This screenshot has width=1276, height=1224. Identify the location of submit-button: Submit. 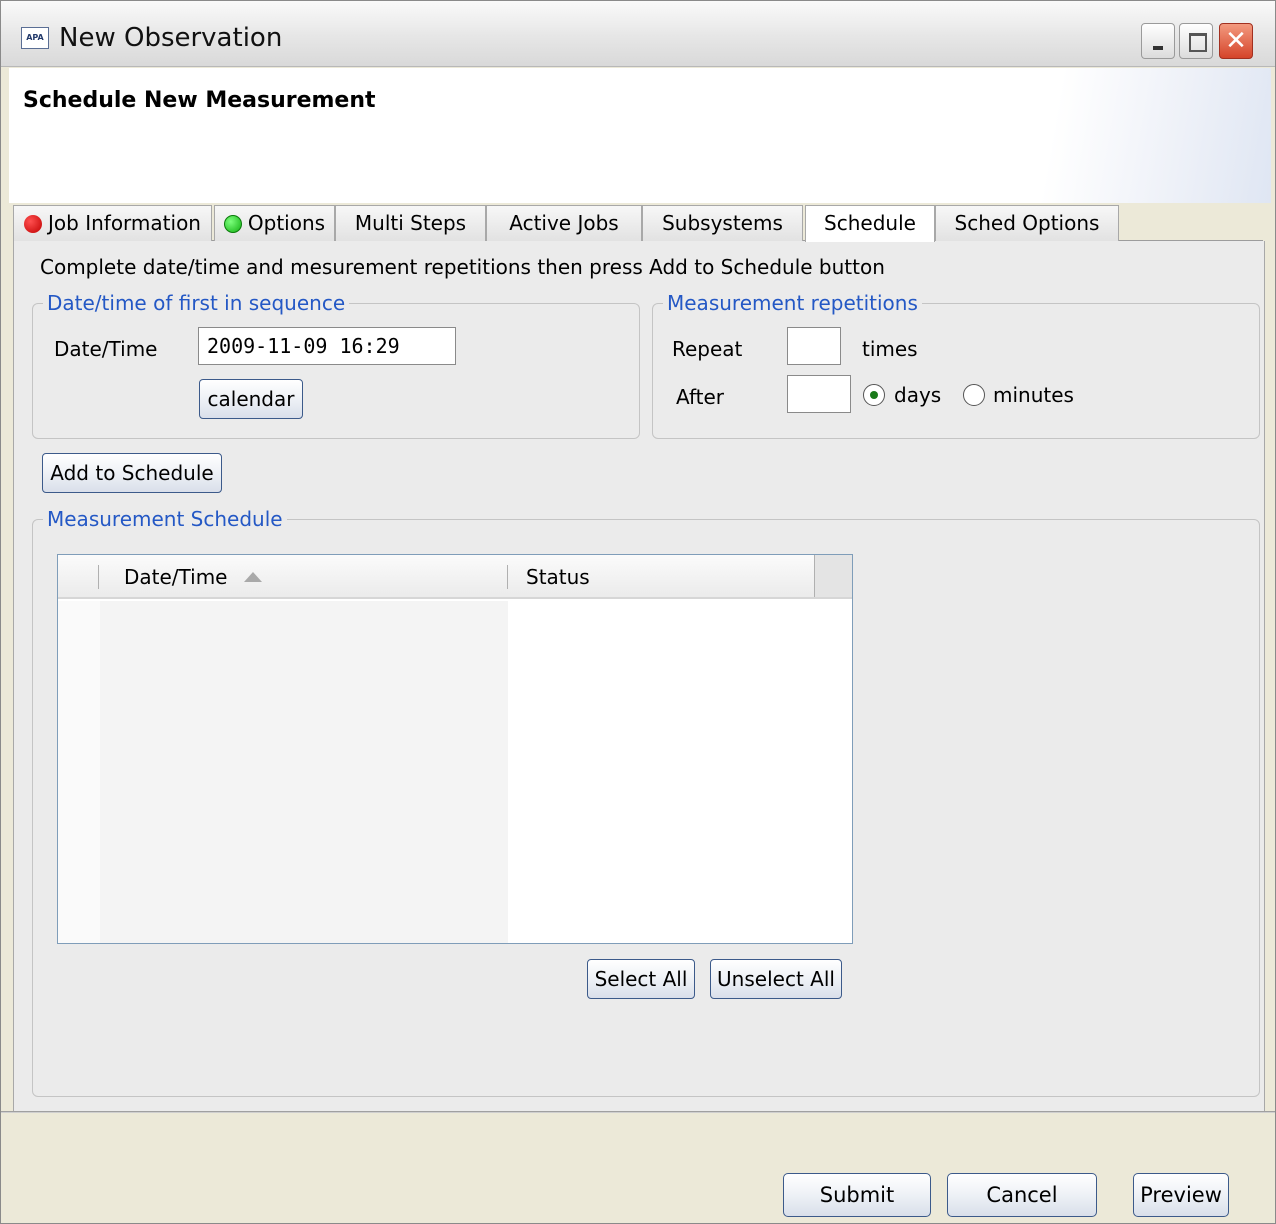
(857, 1195).